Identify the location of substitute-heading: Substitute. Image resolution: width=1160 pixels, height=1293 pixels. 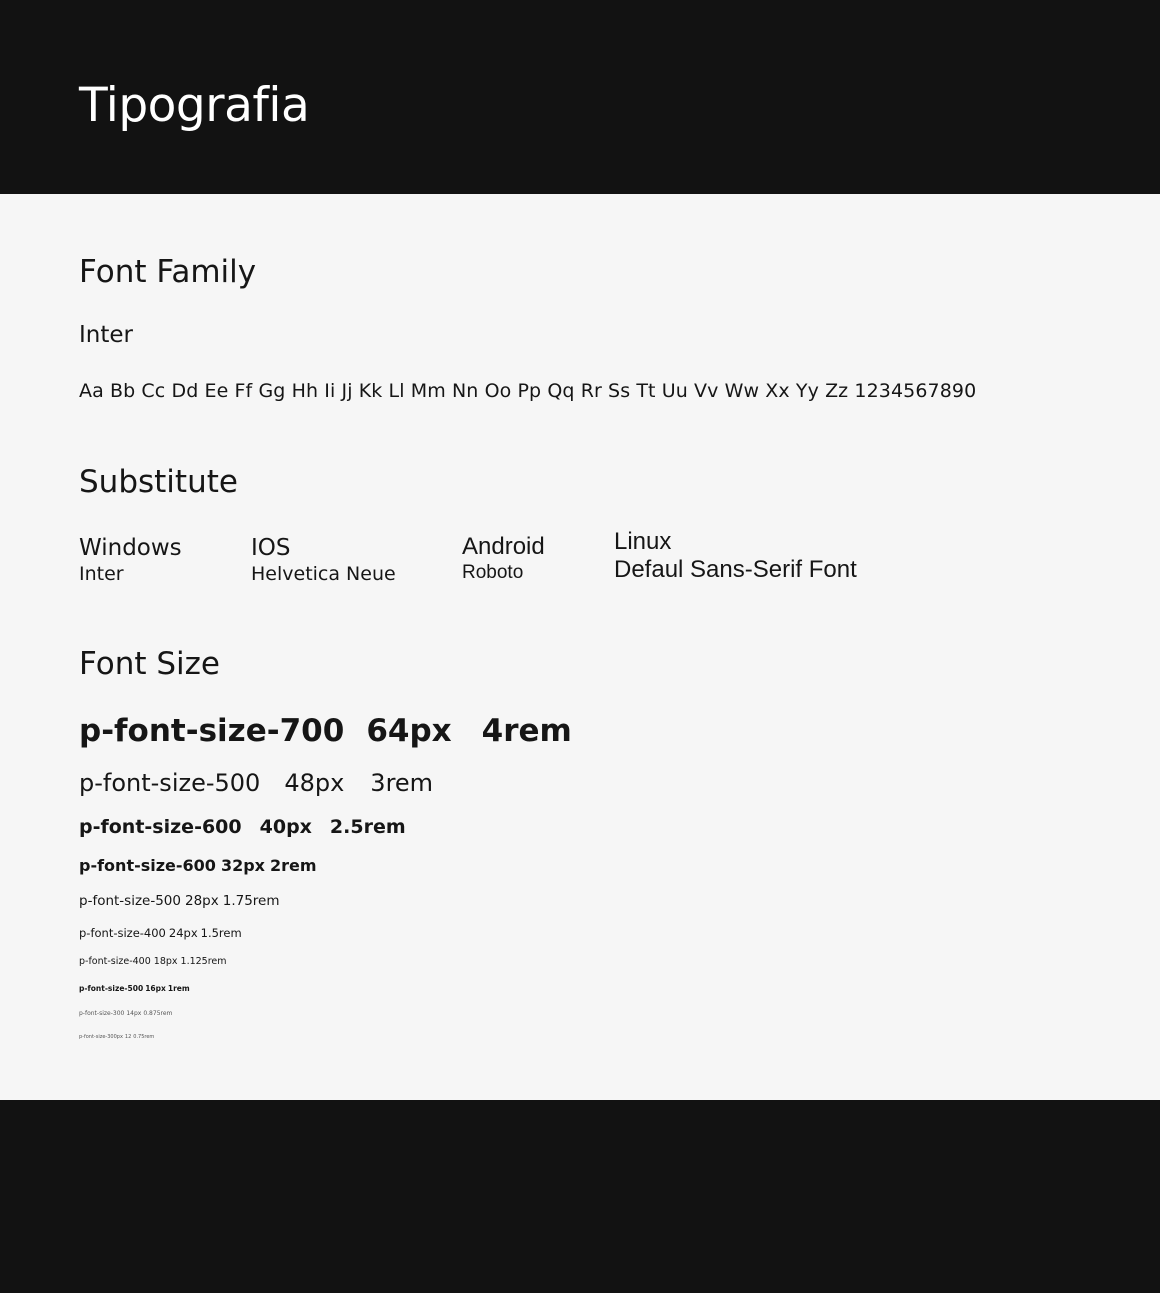
(158, 482).